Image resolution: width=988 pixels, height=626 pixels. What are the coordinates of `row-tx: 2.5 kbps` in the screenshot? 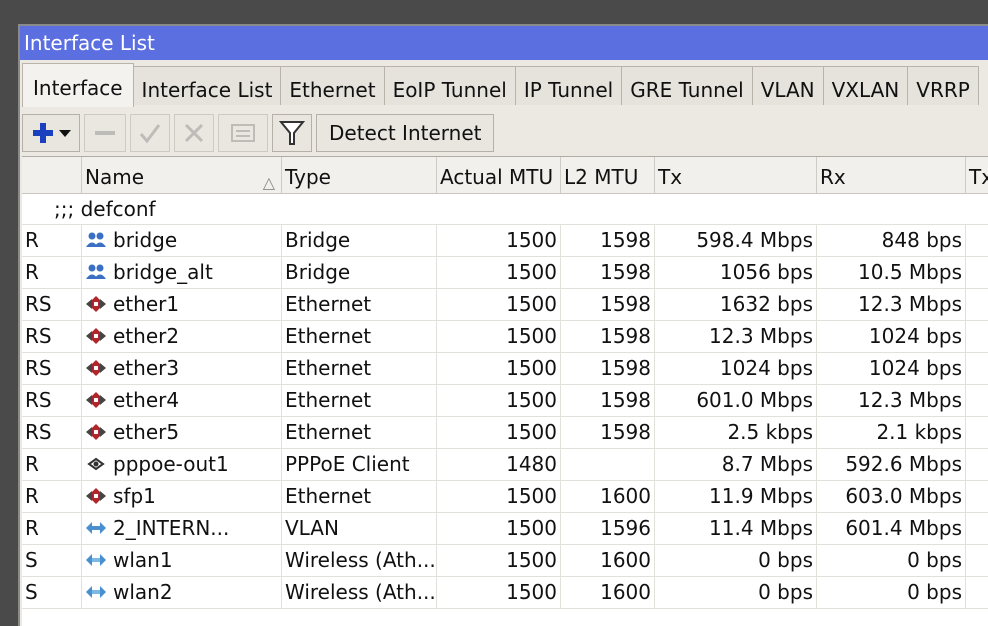 It's located at (736, 432).